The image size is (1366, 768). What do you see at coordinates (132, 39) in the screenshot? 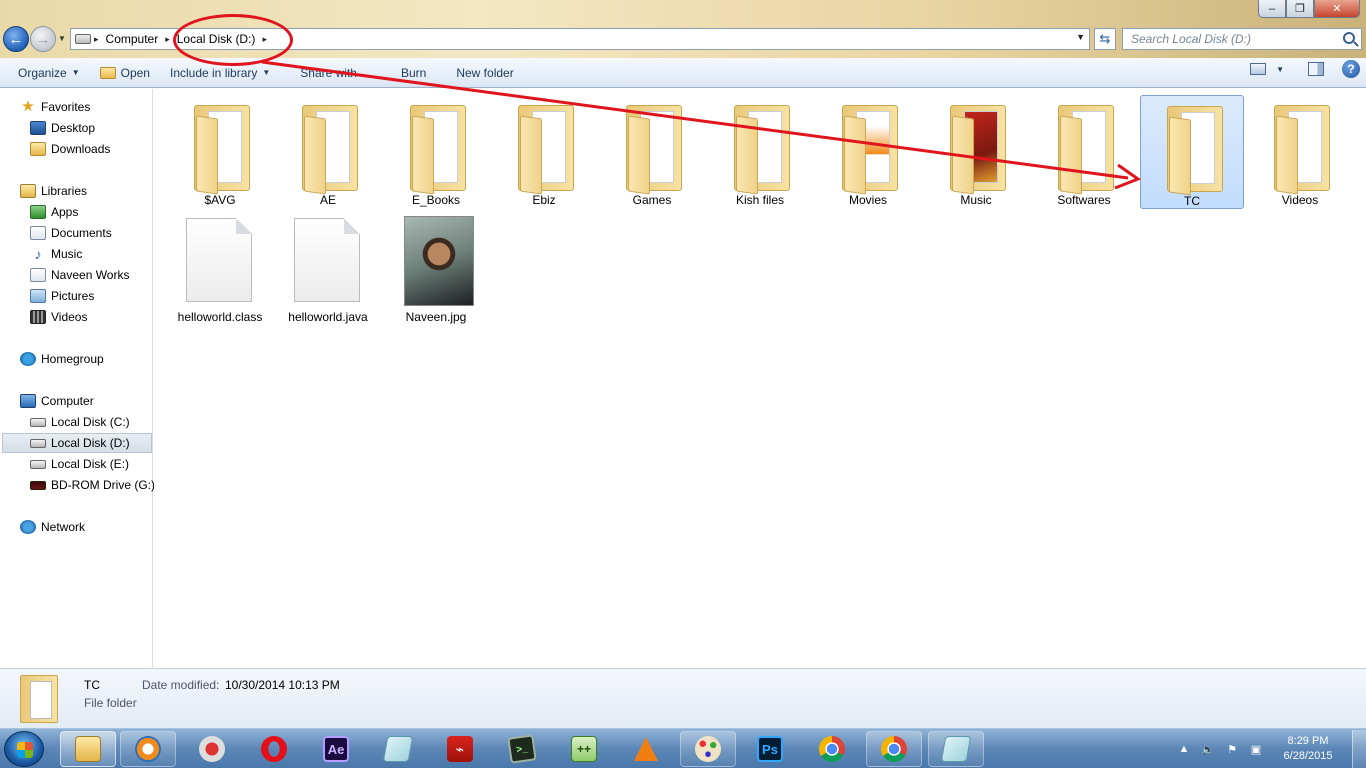
I see `breadcrumb-computer: Computer` at bounding box center [132, 39].